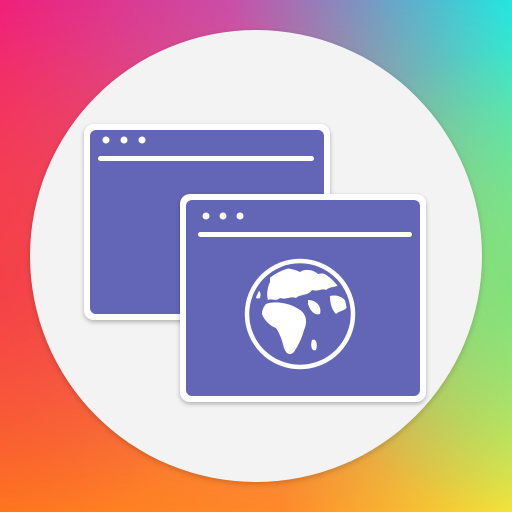 This screenshot has height=512, width=512. I want to click on front-window-address-bar, so click(305, 234).